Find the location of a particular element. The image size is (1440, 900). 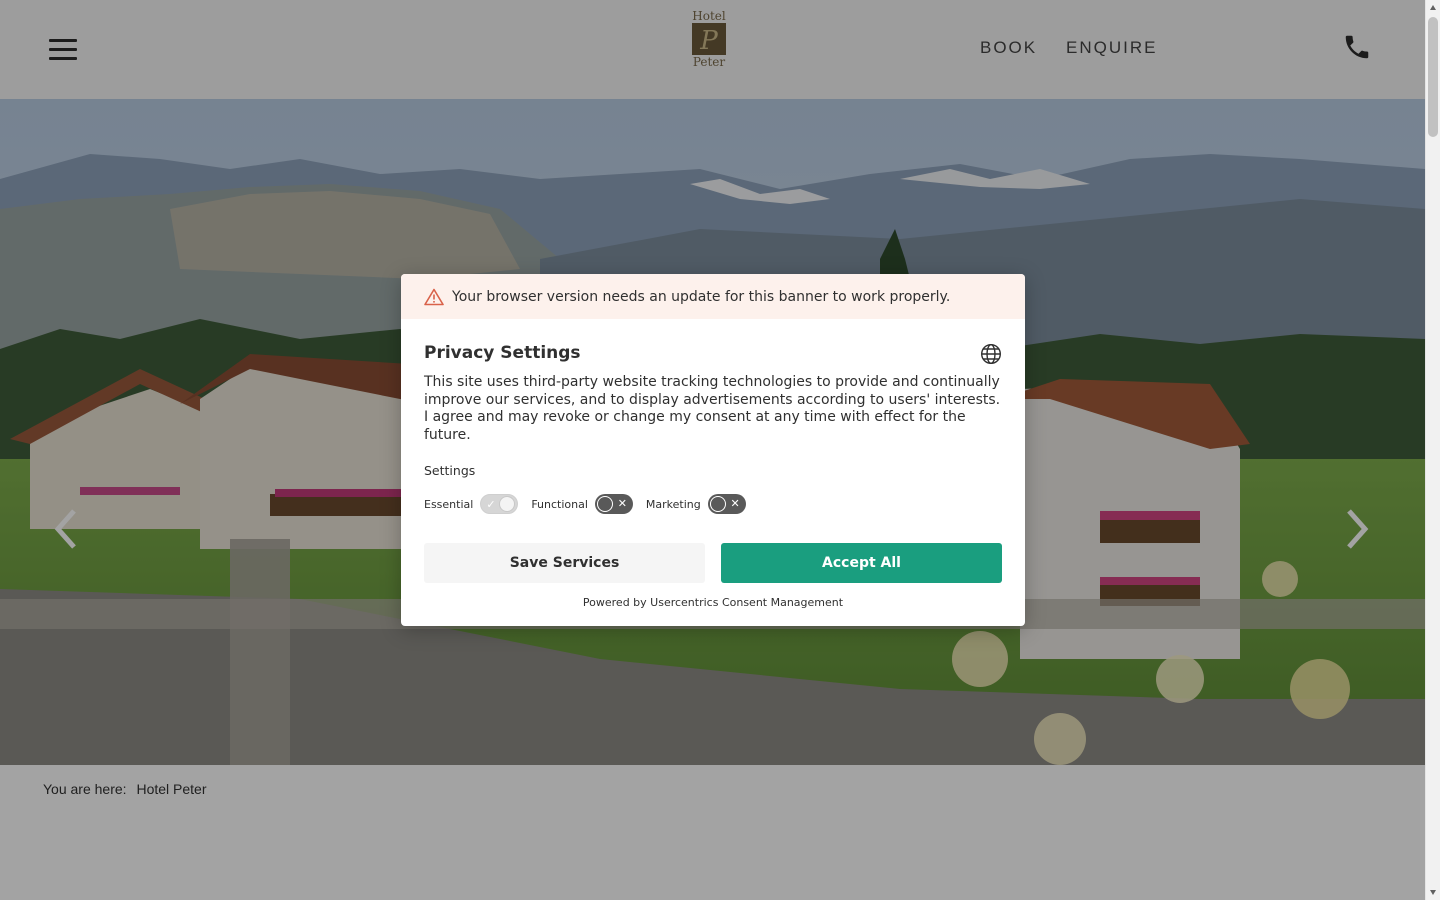

marketing-switch: ✕ is located at coordinates (726, 504).